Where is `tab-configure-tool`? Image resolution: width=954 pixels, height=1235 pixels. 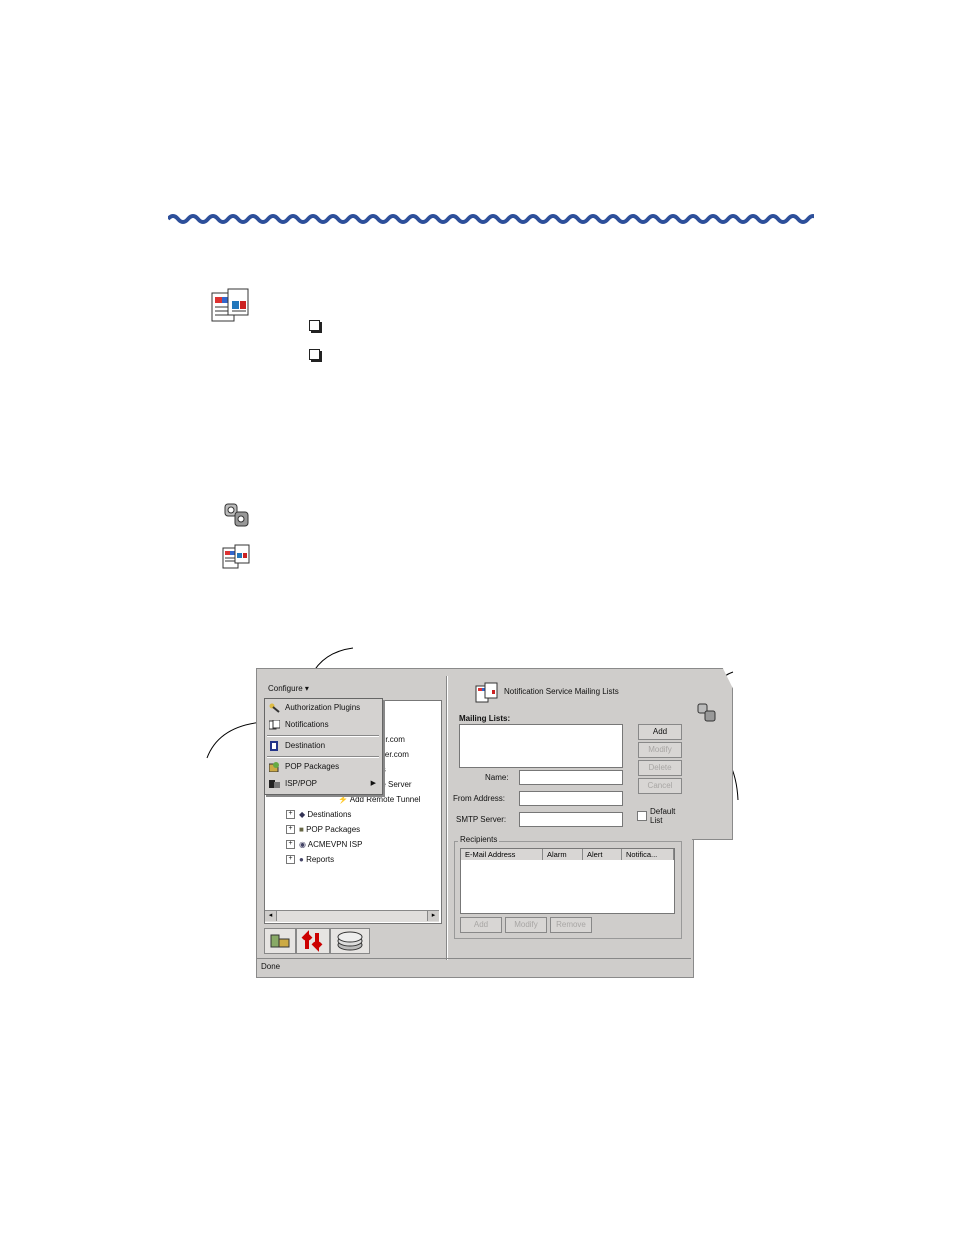 tab-configure-tool is located at coordinates (280, 941).